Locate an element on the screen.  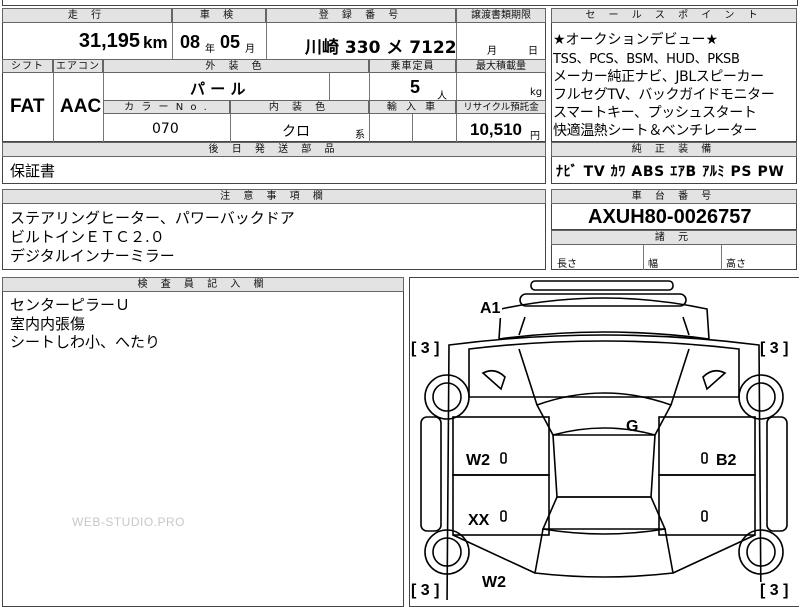
damage-mark-xx: XX is located at coordinates (479, 520).